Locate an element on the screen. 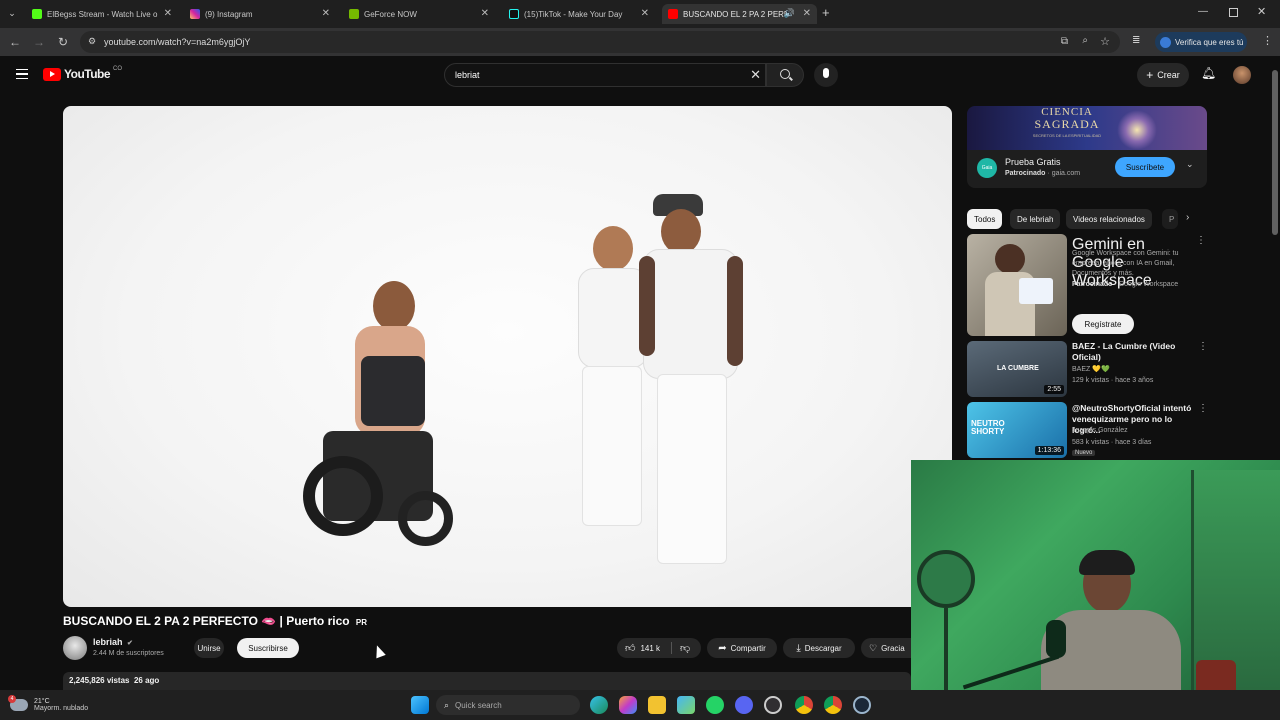  create-button: + Crear is located at coordinates (1163, 75).